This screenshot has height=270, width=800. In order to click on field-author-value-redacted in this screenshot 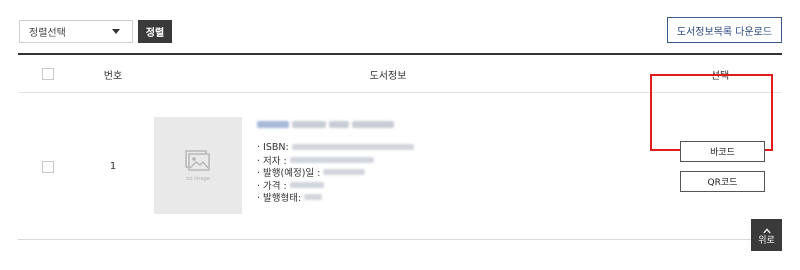, I will do `click(331, 159)`.